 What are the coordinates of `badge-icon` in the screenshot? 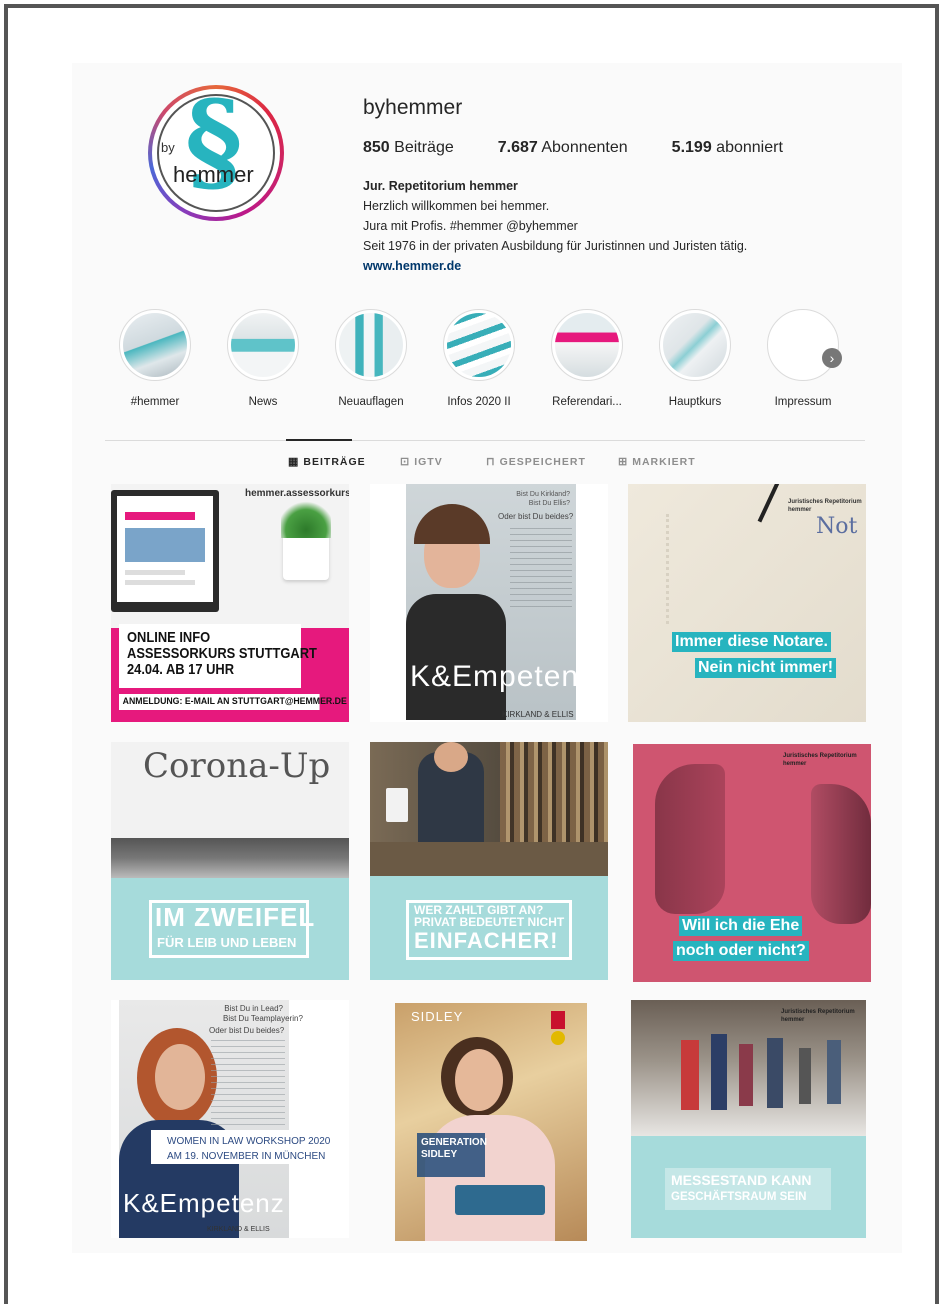 It's located at (558, 1020).